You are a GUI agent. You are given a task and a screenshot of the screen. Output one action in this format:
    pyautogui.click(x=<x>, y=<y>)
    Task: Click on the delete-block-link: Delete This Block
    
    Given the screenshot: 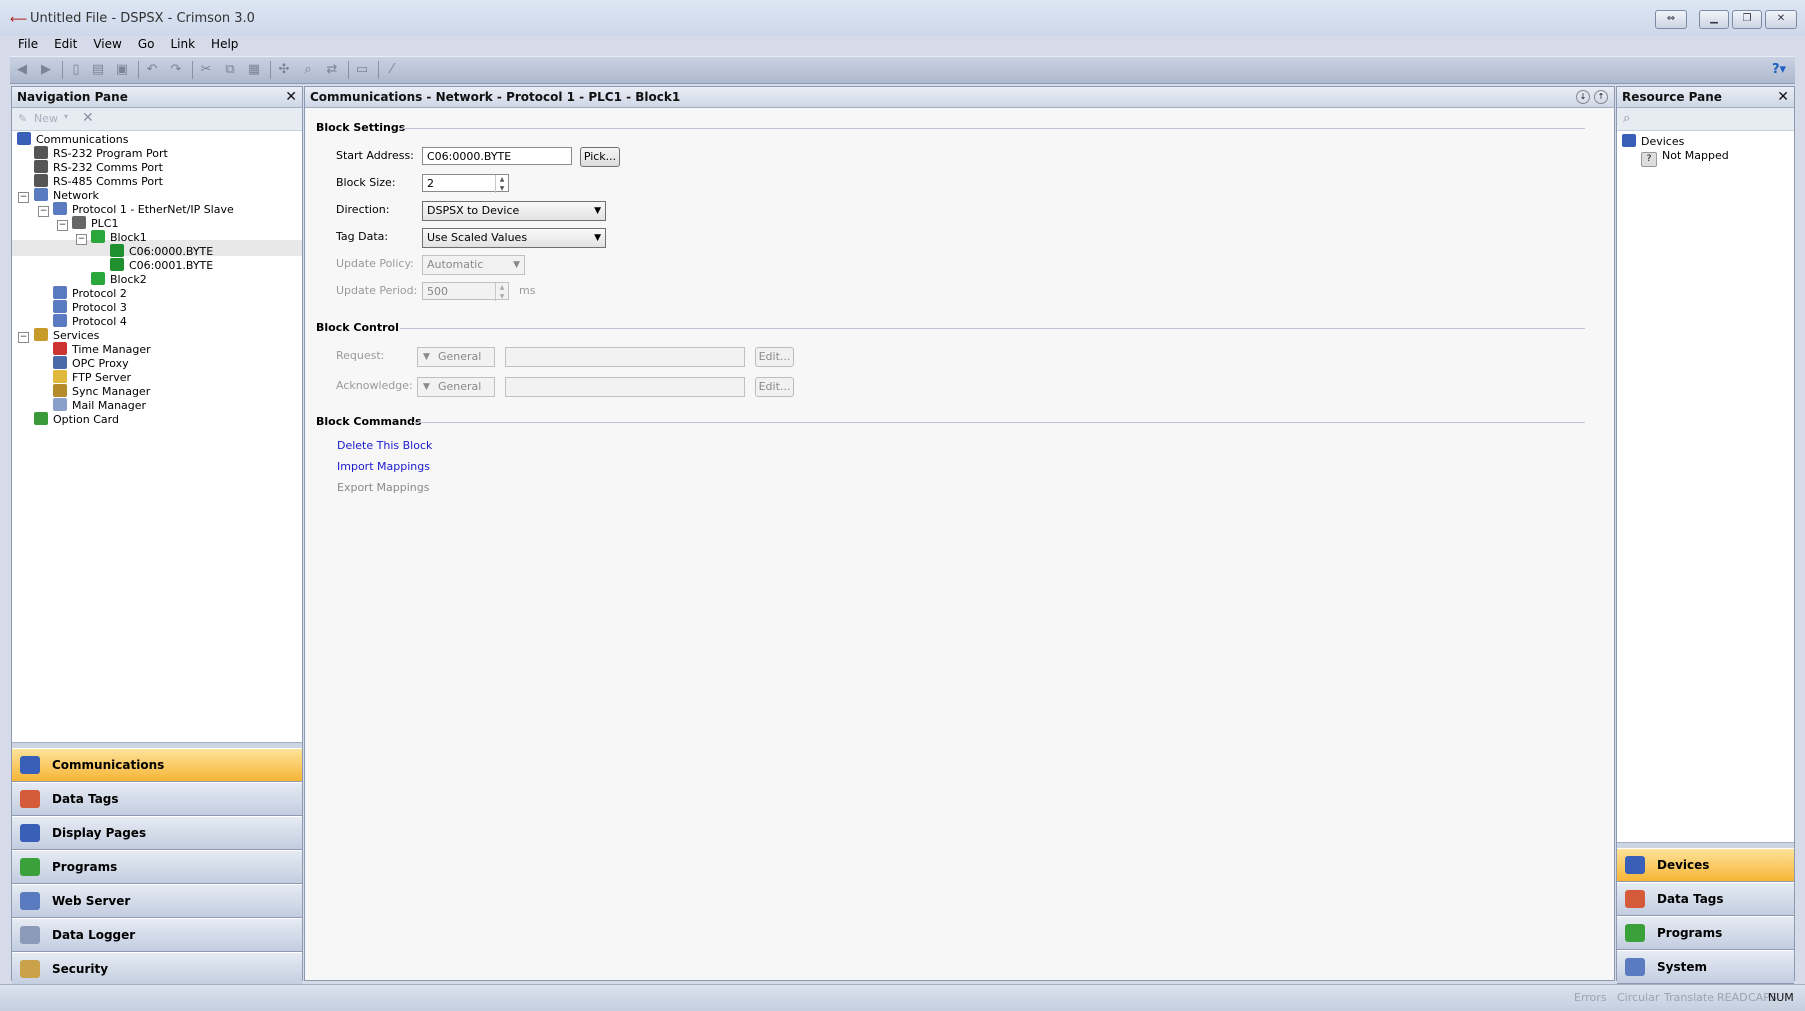 What is the action you would take?
    pyautogui.click(x=384, y=445)
    